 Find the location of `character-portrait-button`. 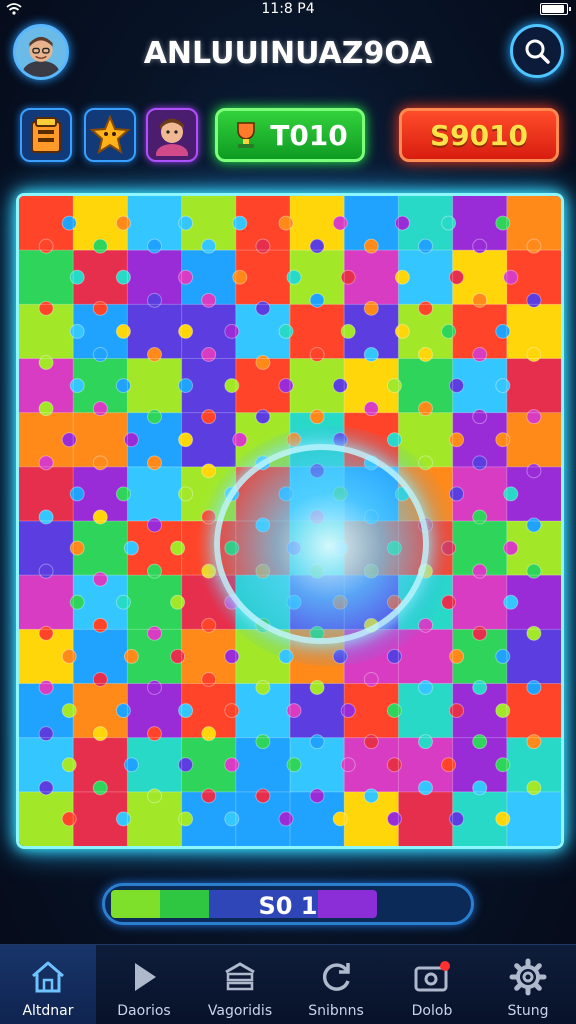

character-portrait-button is located at coordinates (172, 135).